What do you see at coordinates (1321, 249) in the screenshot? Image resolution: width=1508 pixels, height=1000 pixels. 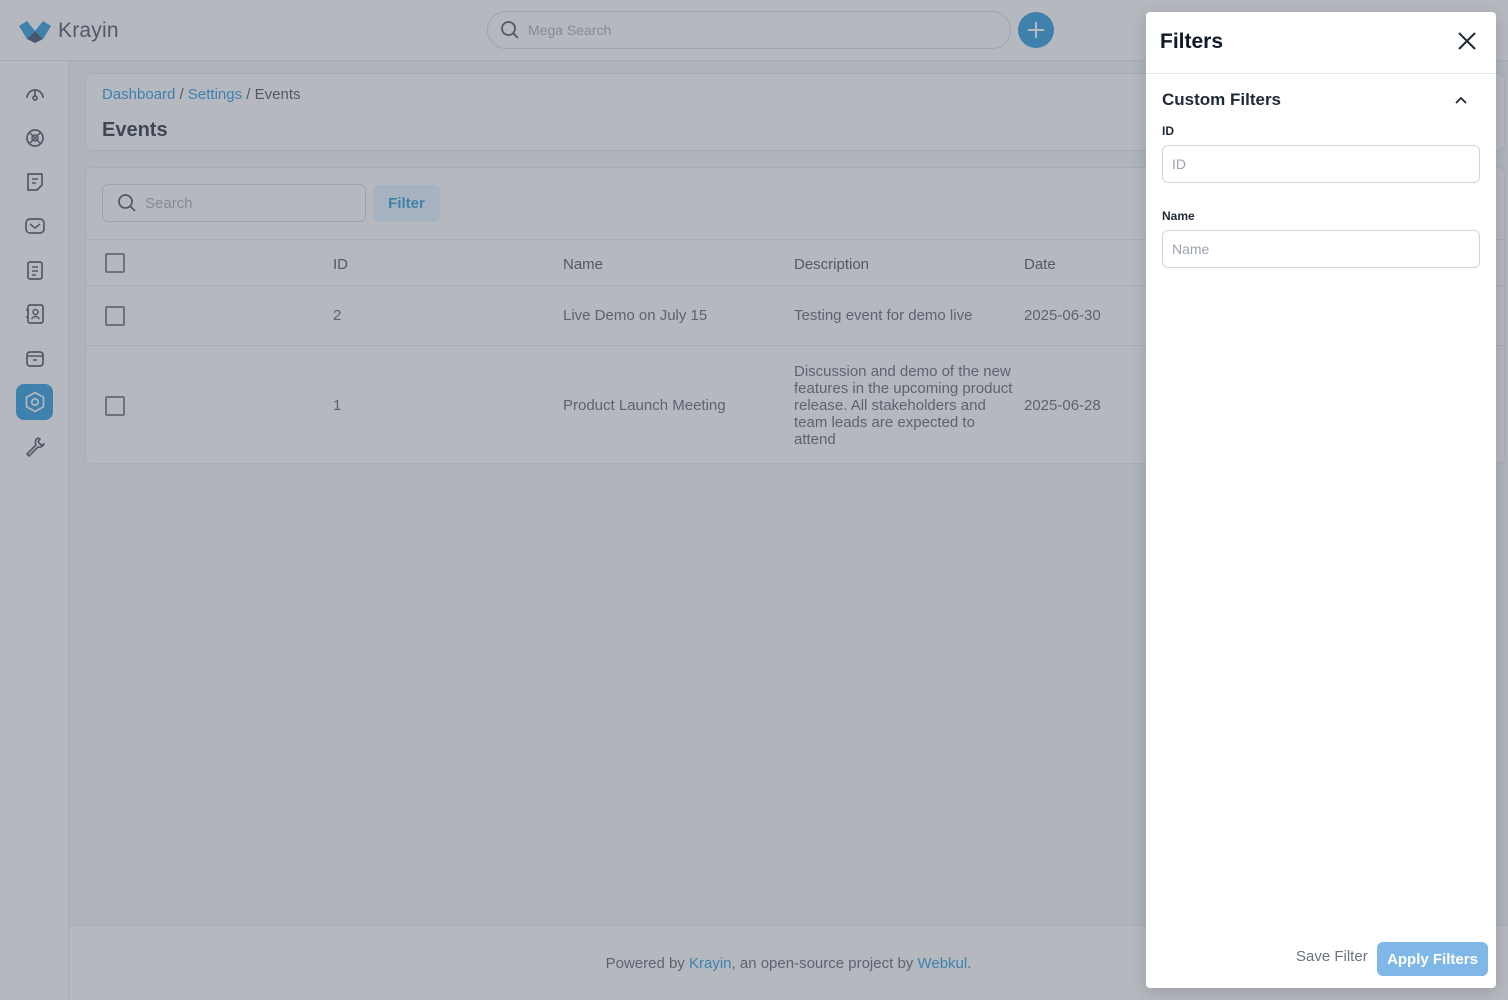 I see `name-filter-input` at bounding box center [1321, 249].